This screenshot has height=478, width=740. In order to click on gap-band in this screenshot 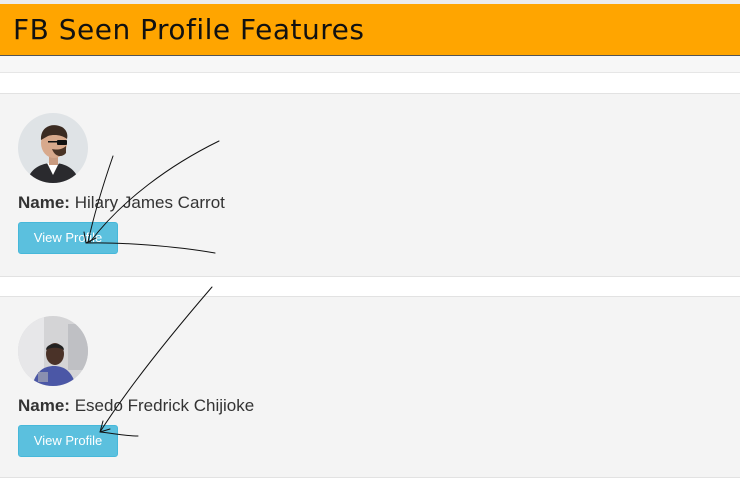, I will do `click(370, 64)`.